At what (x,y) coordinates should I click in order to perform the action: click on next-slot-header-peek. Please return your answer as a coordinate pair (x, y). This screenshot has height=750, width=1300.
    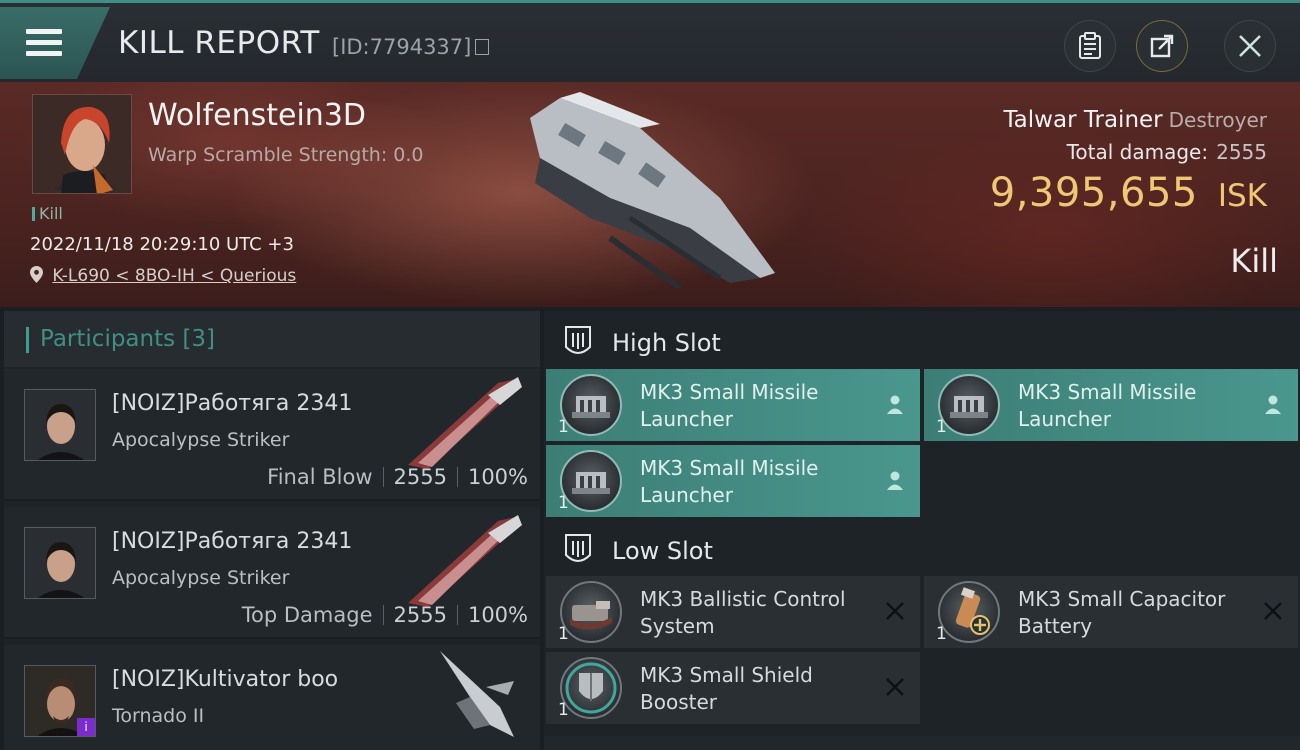
    Looking at the image, I should click on (922, 743).